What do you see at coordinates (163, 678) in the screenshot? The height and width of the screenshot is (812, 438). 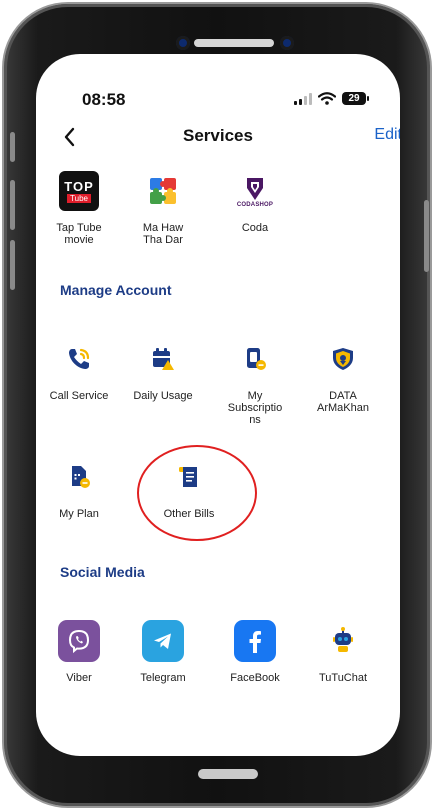 I see `service-label: Telegram` at bounding box center [163, 678].